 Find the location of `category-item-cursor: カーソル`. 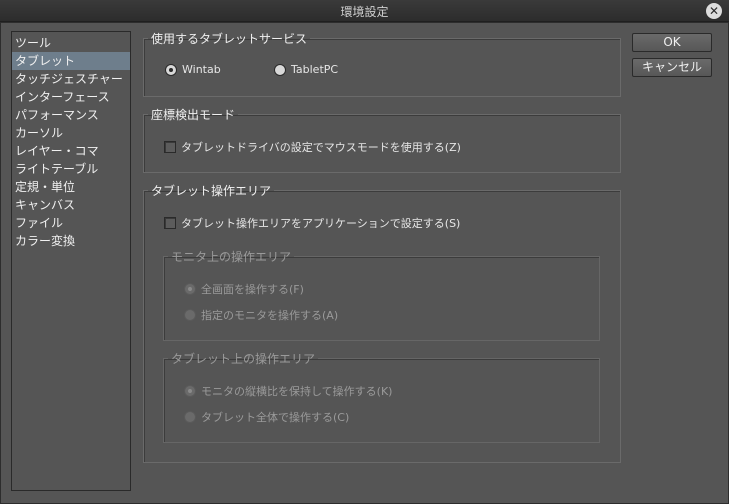

category-item-cursor: カーソル is located at coordinates (71, 133).